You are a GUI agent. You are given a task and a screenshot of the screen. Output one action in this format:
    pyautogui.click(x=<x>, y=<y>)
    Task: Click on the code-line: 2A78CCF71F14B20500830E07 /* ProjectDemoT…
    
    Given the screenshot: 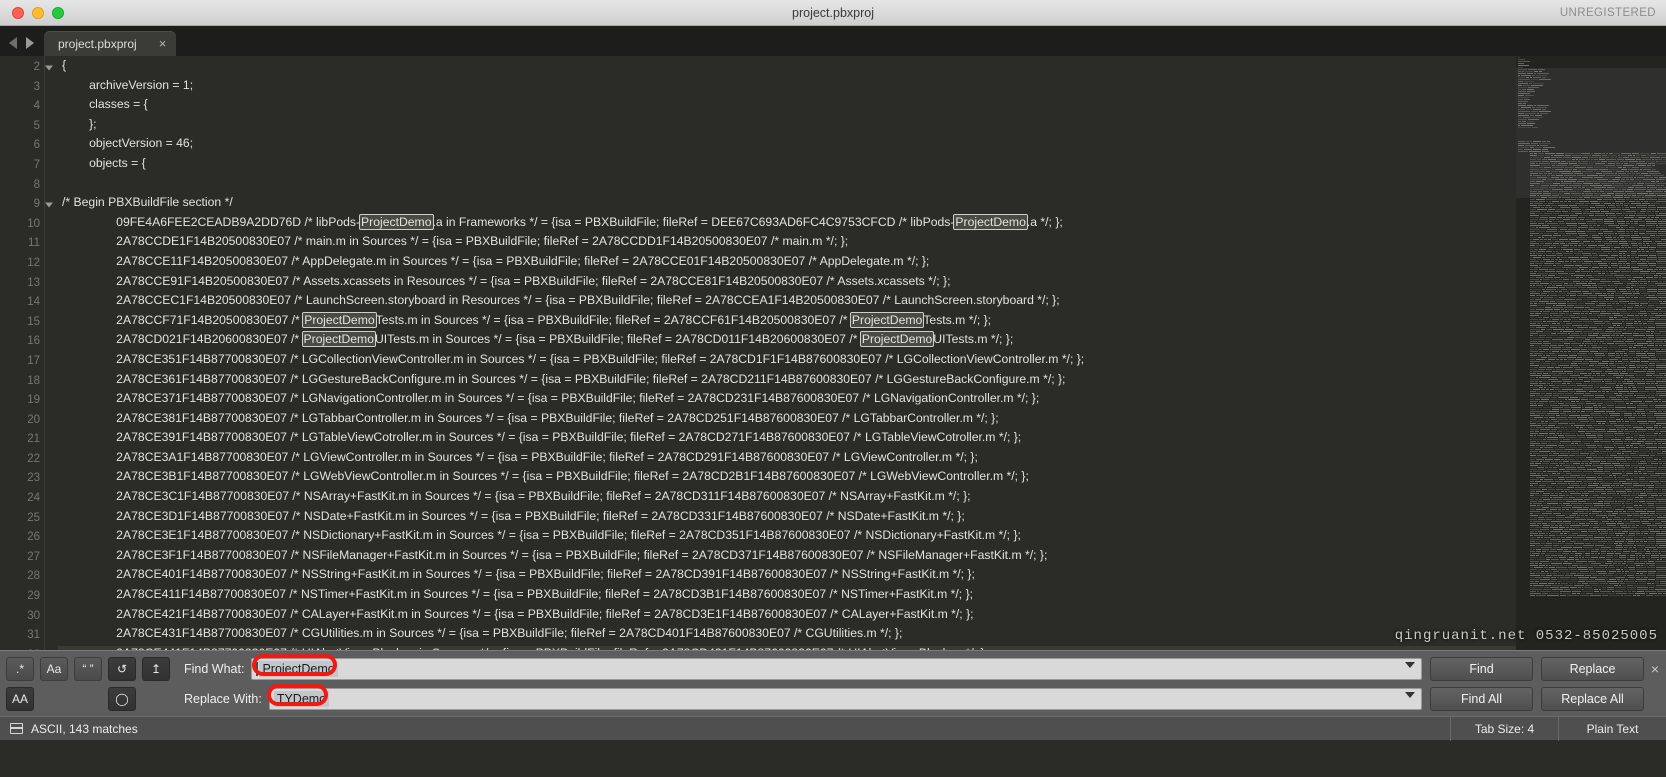 What is the action you would take?
    pyautogui.click(x=862, y=322)
    